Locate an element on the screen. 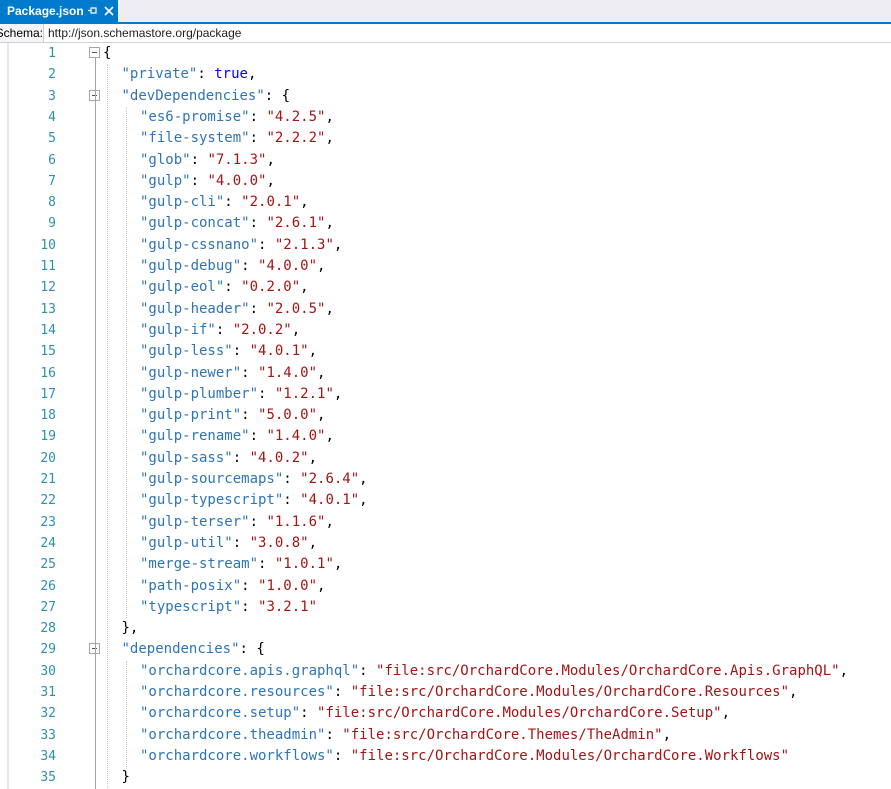 This screenshot has height=789, width=891. code-line: 22 "gulp-typescript": "4.0.1", is located at coordinates (445, 500).